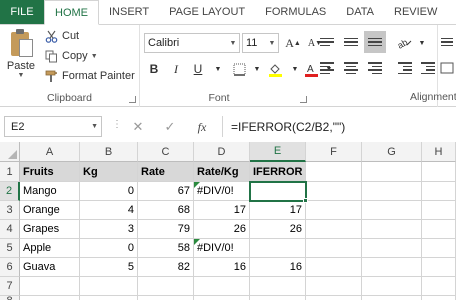 This screenshot has width=456, height=300. What do you see at coordinates (375, 68) in the screenshot?
I see `align-right-button` at bounding box center [375, 68].